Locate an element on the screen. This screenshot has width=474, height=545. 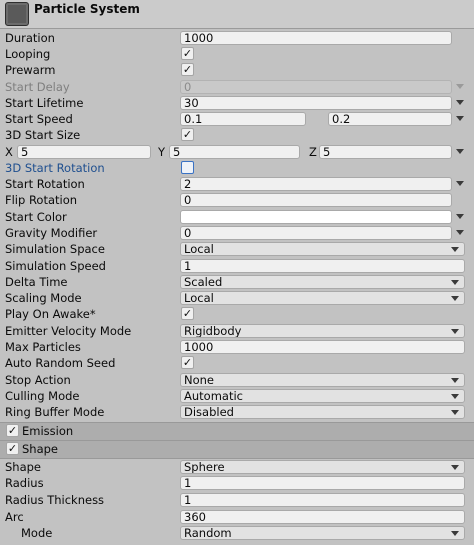
shape-enable-checkbox: ✓ is located at coordinates (12, 448).